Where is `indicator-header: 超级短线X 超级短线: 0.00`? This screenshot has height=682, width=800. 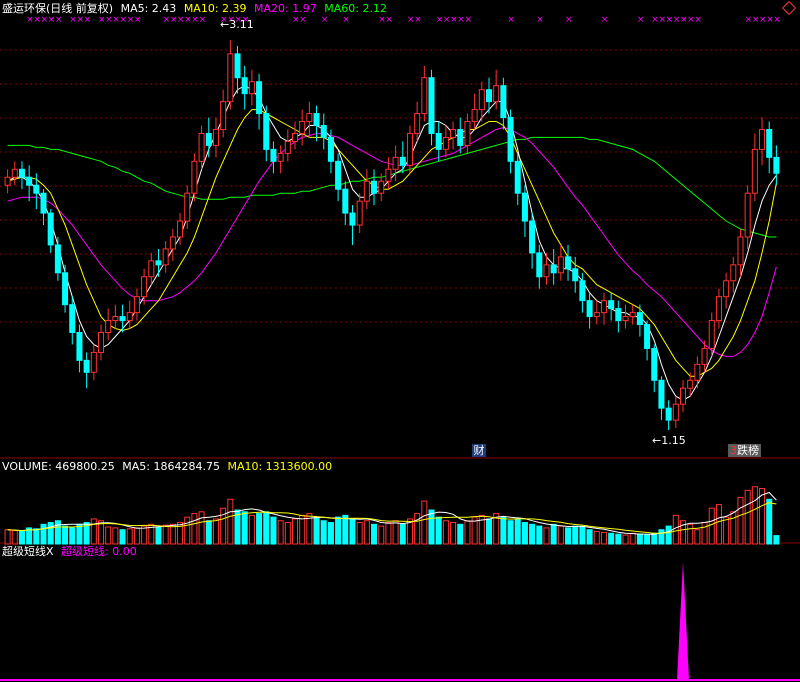 indicator-header: 超级短线X 超级短线: 0.00 is located at coordinates (71, 552).